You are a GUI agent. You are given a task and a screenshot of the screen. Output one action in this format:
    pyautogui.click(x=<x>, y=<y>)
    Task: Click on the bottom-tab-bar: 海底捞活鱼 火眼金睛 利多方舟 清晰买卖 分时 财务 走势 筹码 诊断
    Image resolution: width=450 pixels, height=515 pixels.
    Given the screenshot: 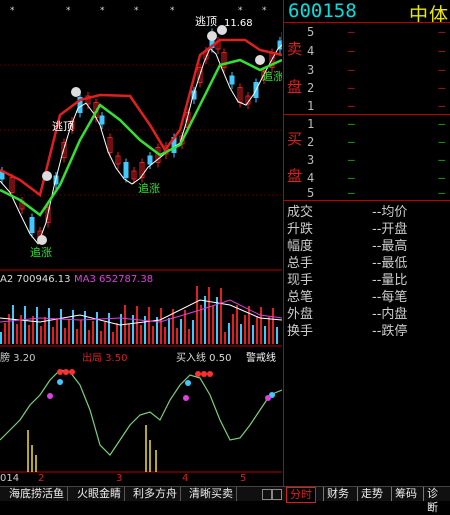 What is the action you would take?
    pyautogui.click(x=225, y=500)
    